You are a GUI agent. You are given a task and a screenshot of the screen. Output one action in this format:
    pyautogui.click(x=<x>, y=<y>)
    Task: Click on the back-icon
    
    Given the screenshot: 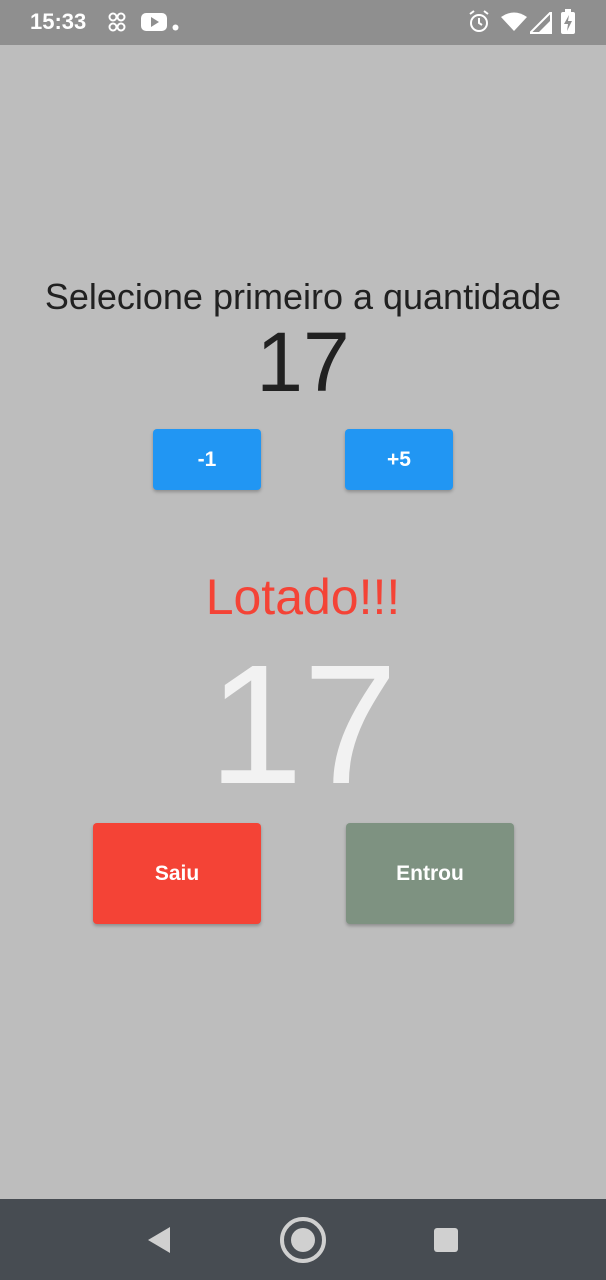 What is the action you would take?
    pyautogui.click(x=159, y=1240)
    